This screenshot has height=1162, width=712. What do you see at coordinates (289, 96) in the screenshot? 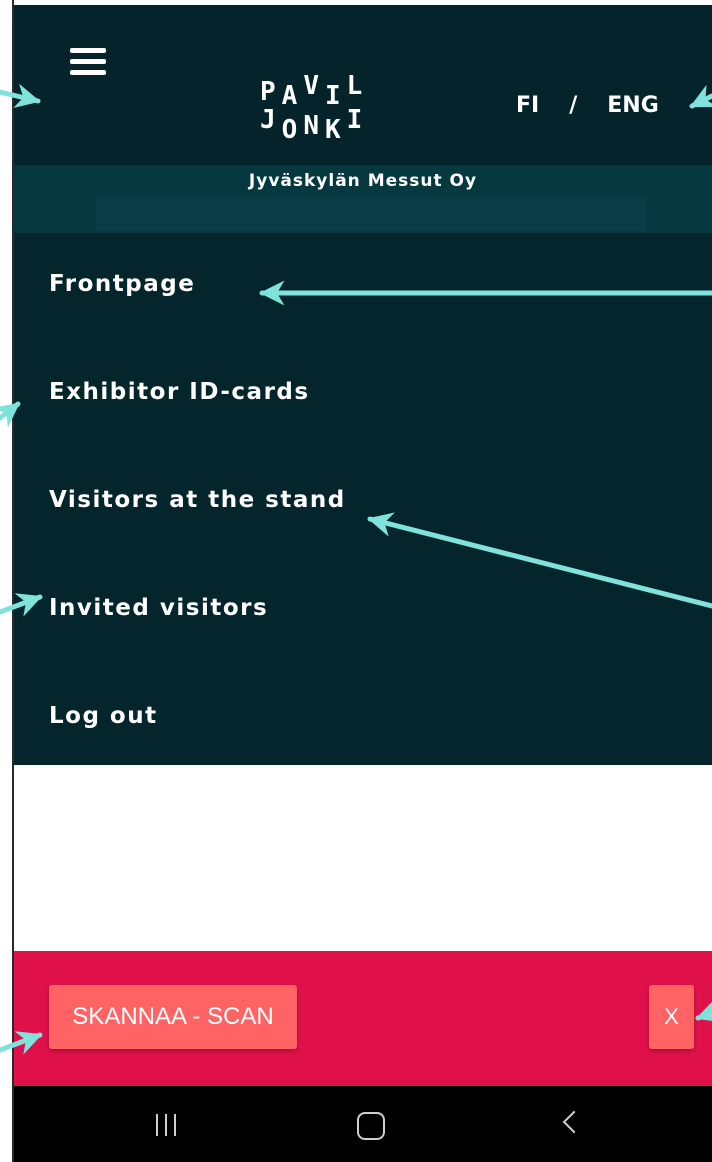
I see `logo-letter: A` at bounding box center [289, 96].